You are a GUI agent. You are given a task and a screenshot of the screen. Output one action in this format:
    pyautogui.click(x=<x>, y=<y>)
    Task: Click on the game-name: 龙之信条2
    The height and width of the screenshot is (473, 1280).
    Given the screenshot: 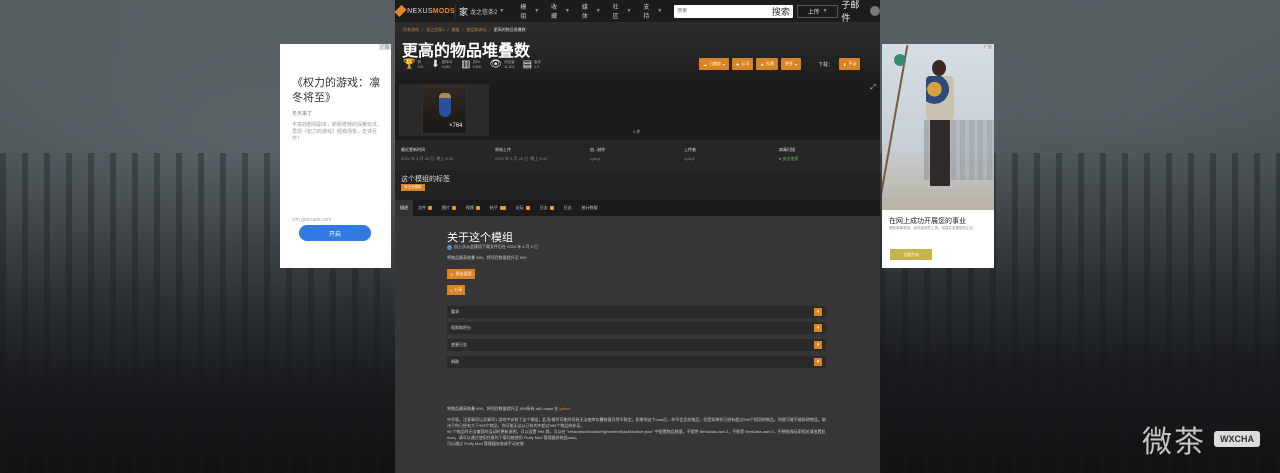 What is the action you would take?
    pyautogui.click(x=484, y=12)
    